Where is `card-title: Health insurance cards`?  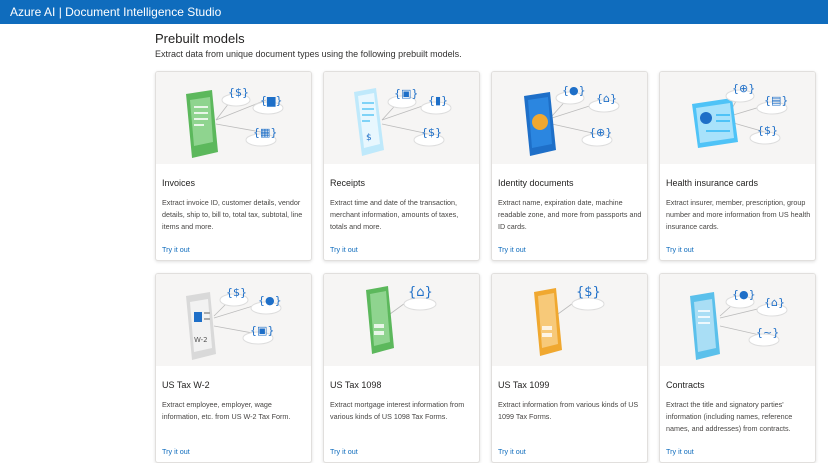
card-title: Health insurance cards is located at coordinates (712, 183).